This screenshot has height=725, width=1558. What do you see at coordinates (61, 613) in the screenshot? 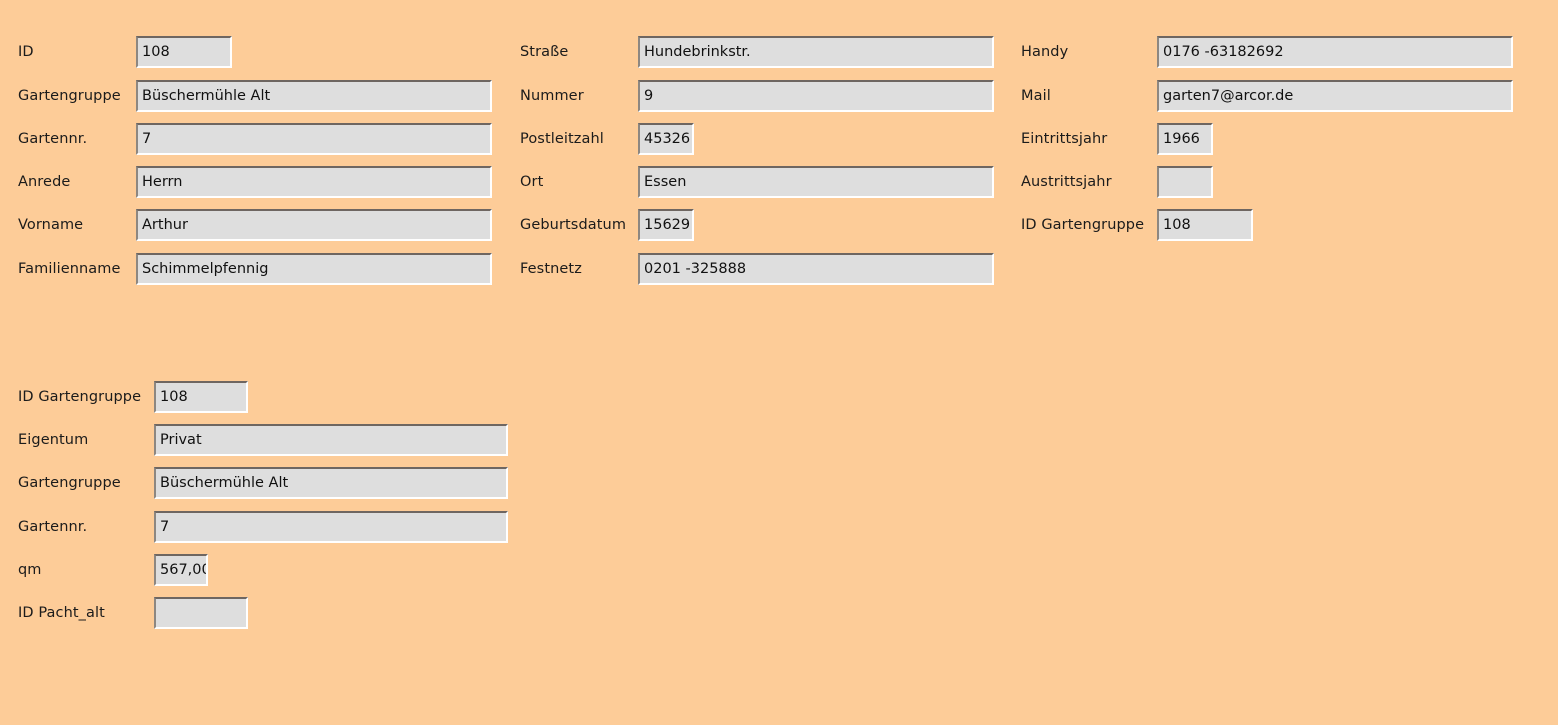
I see `label-id-pacht-alt: ID Pacht_alt` at bounding box center [61, 613].